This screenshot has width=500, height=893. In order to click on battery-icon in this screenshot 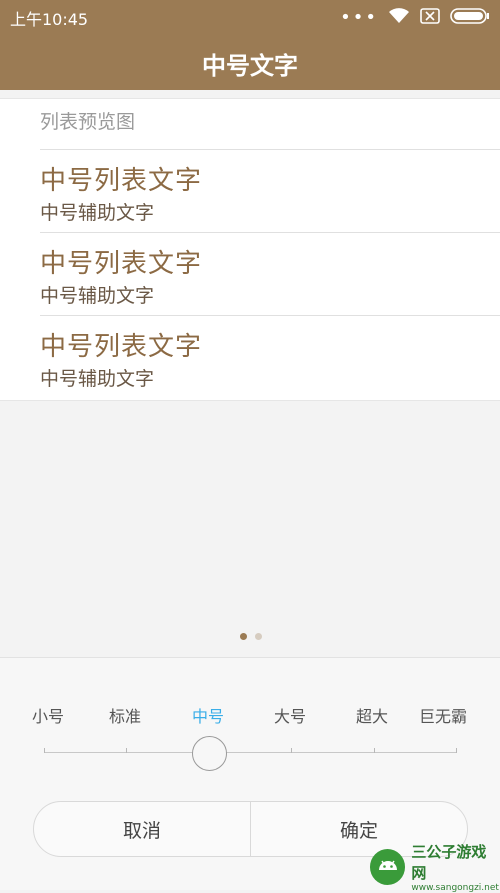, I will do `click(470, 18)`.